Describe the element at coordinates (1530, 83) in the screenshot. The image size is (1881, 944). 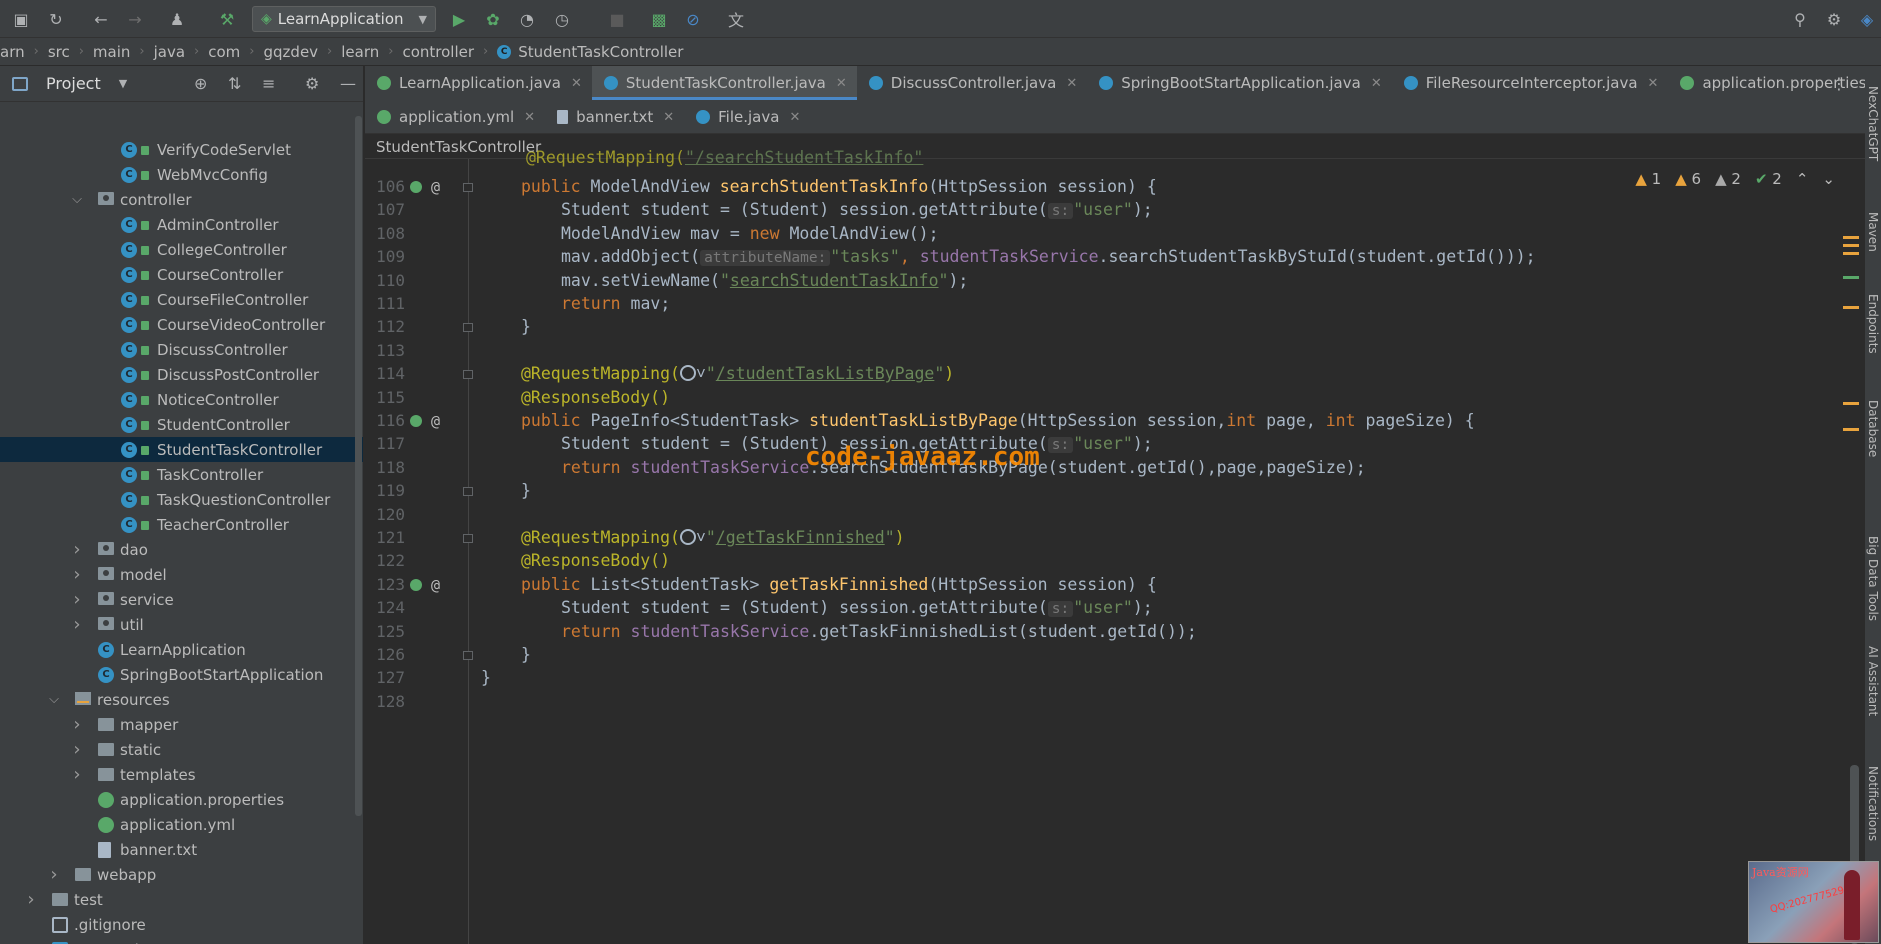
I see `editor-tab: FileResourceInterceptor.java ✕` at that location.